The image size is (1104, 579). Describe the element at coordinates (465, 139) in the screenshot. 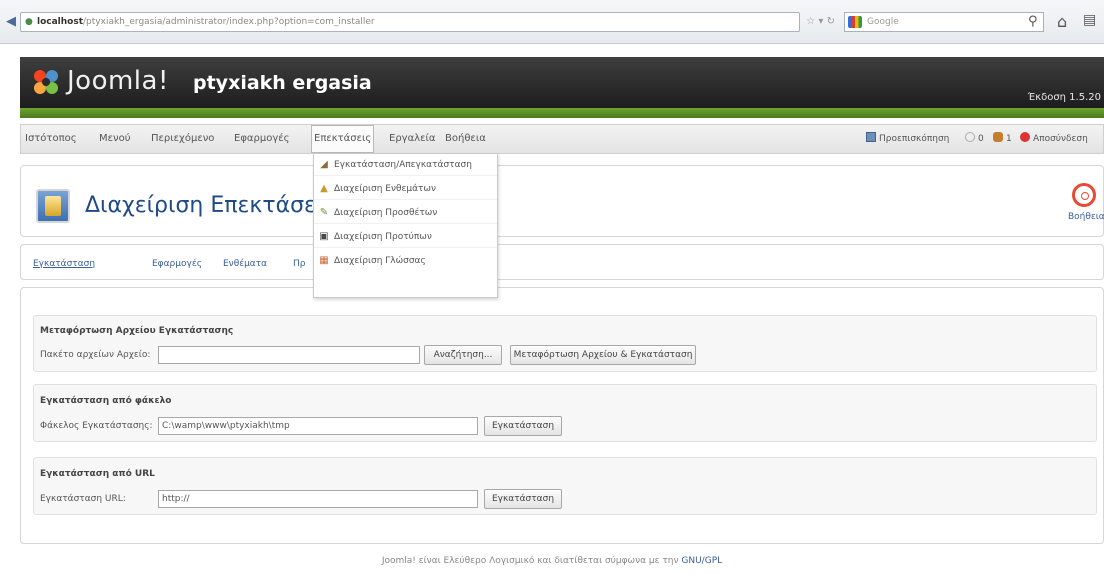

I see `menu-item-help: Βοήθεια` at that location.